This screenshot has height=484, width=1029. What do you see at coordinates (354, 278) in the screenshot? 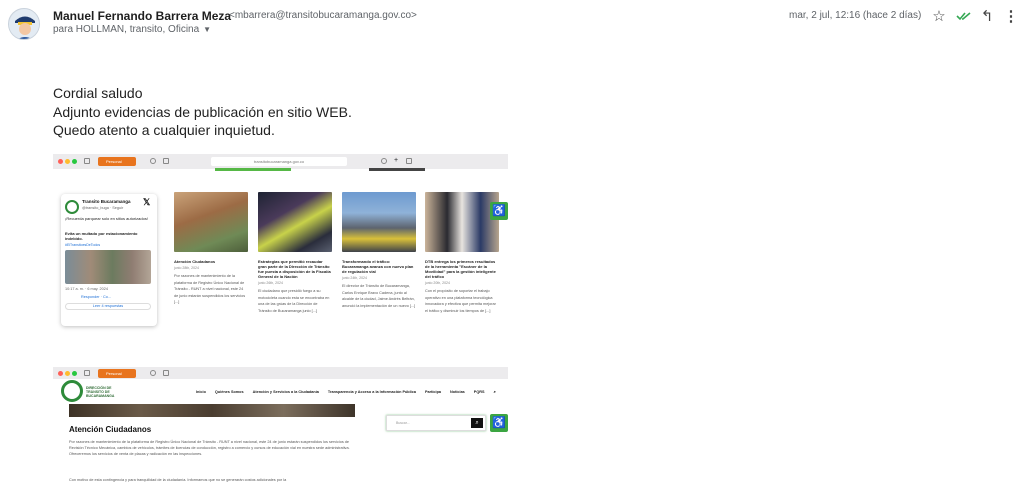
I see `news-card-date: junio 24th, 2024` at bounding box center [354, 278].